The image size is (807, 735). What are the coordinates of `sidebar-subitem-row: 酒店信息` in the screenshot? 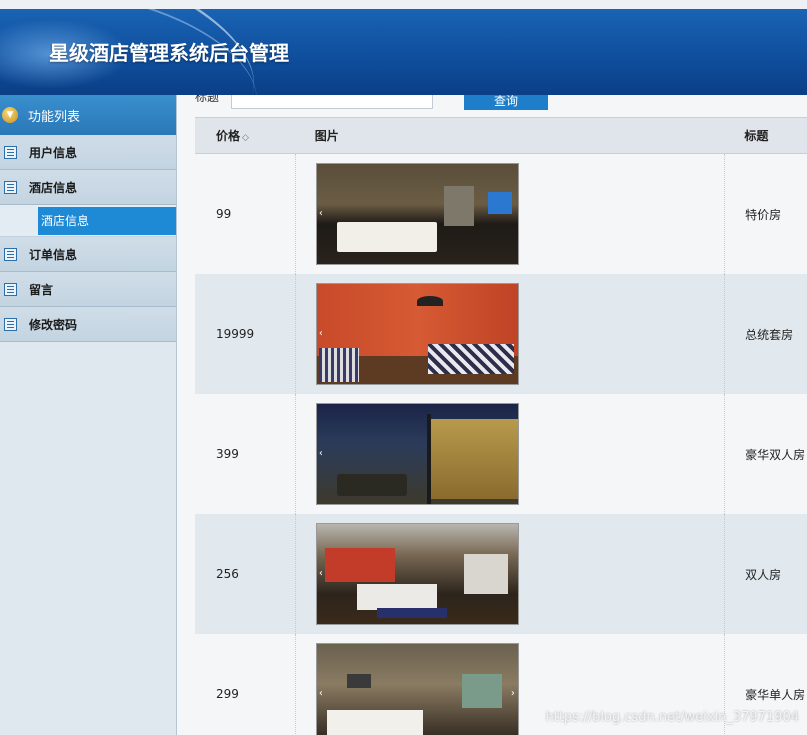 It's located at (88, 221).